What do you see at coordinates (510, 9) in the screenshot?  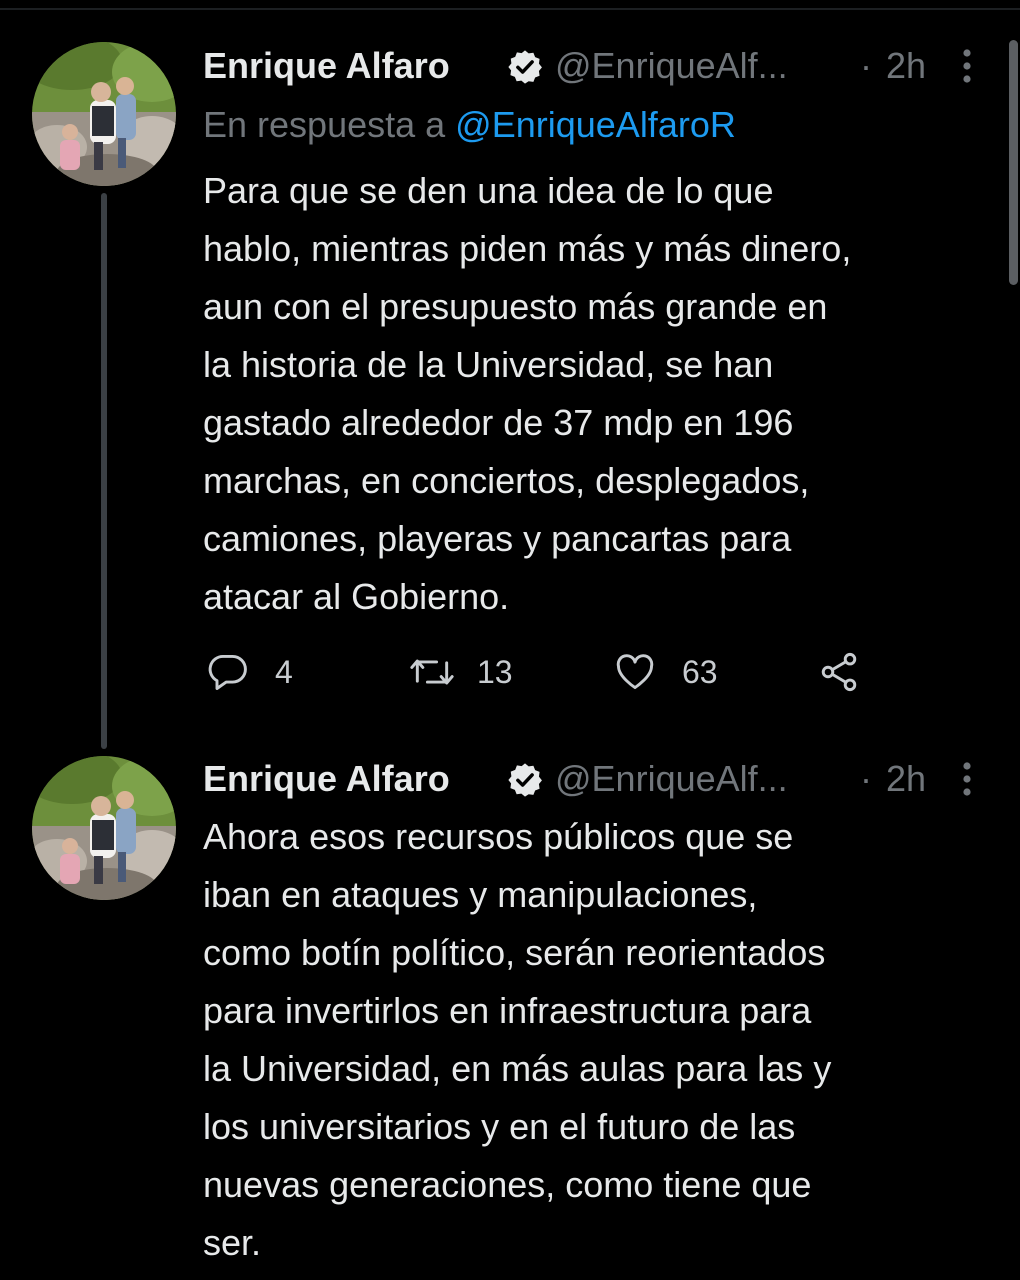 I see `top-divider` at bounding box center [510, 9].